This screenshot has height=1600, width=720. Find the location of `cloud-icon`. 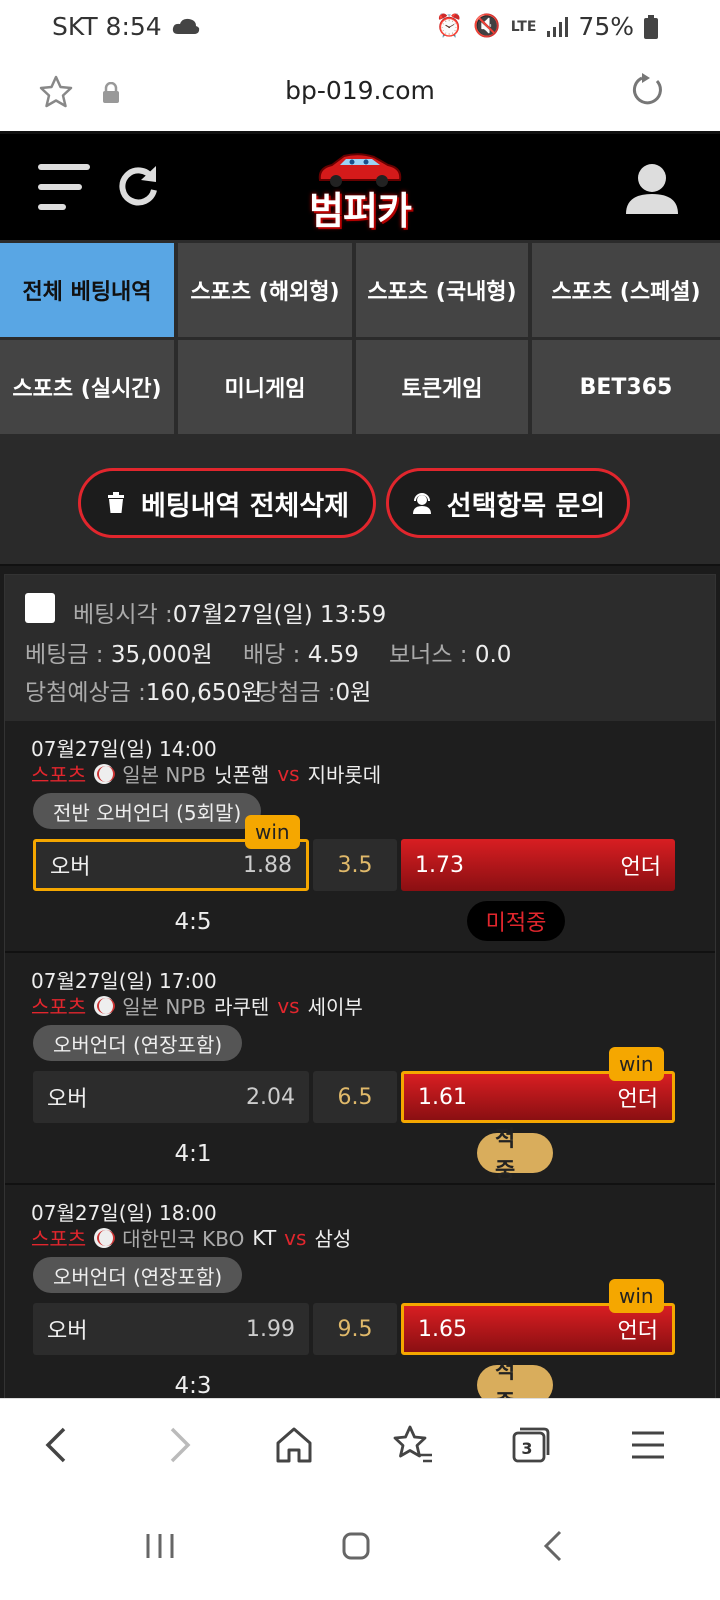

cloud-icon is located at coordinates (185, 26).